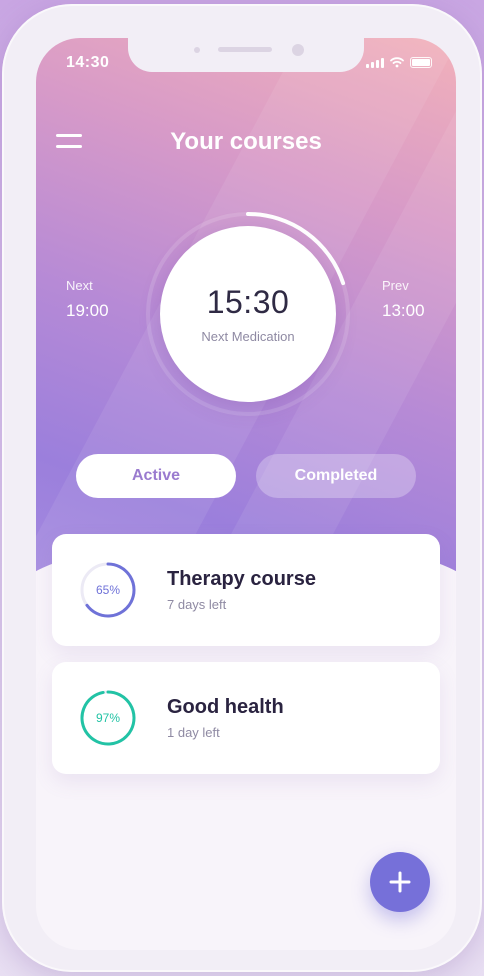  Describe the element at coordinates (336, 476) in the screenshot. I see `tab-completed: Completed` at that location.